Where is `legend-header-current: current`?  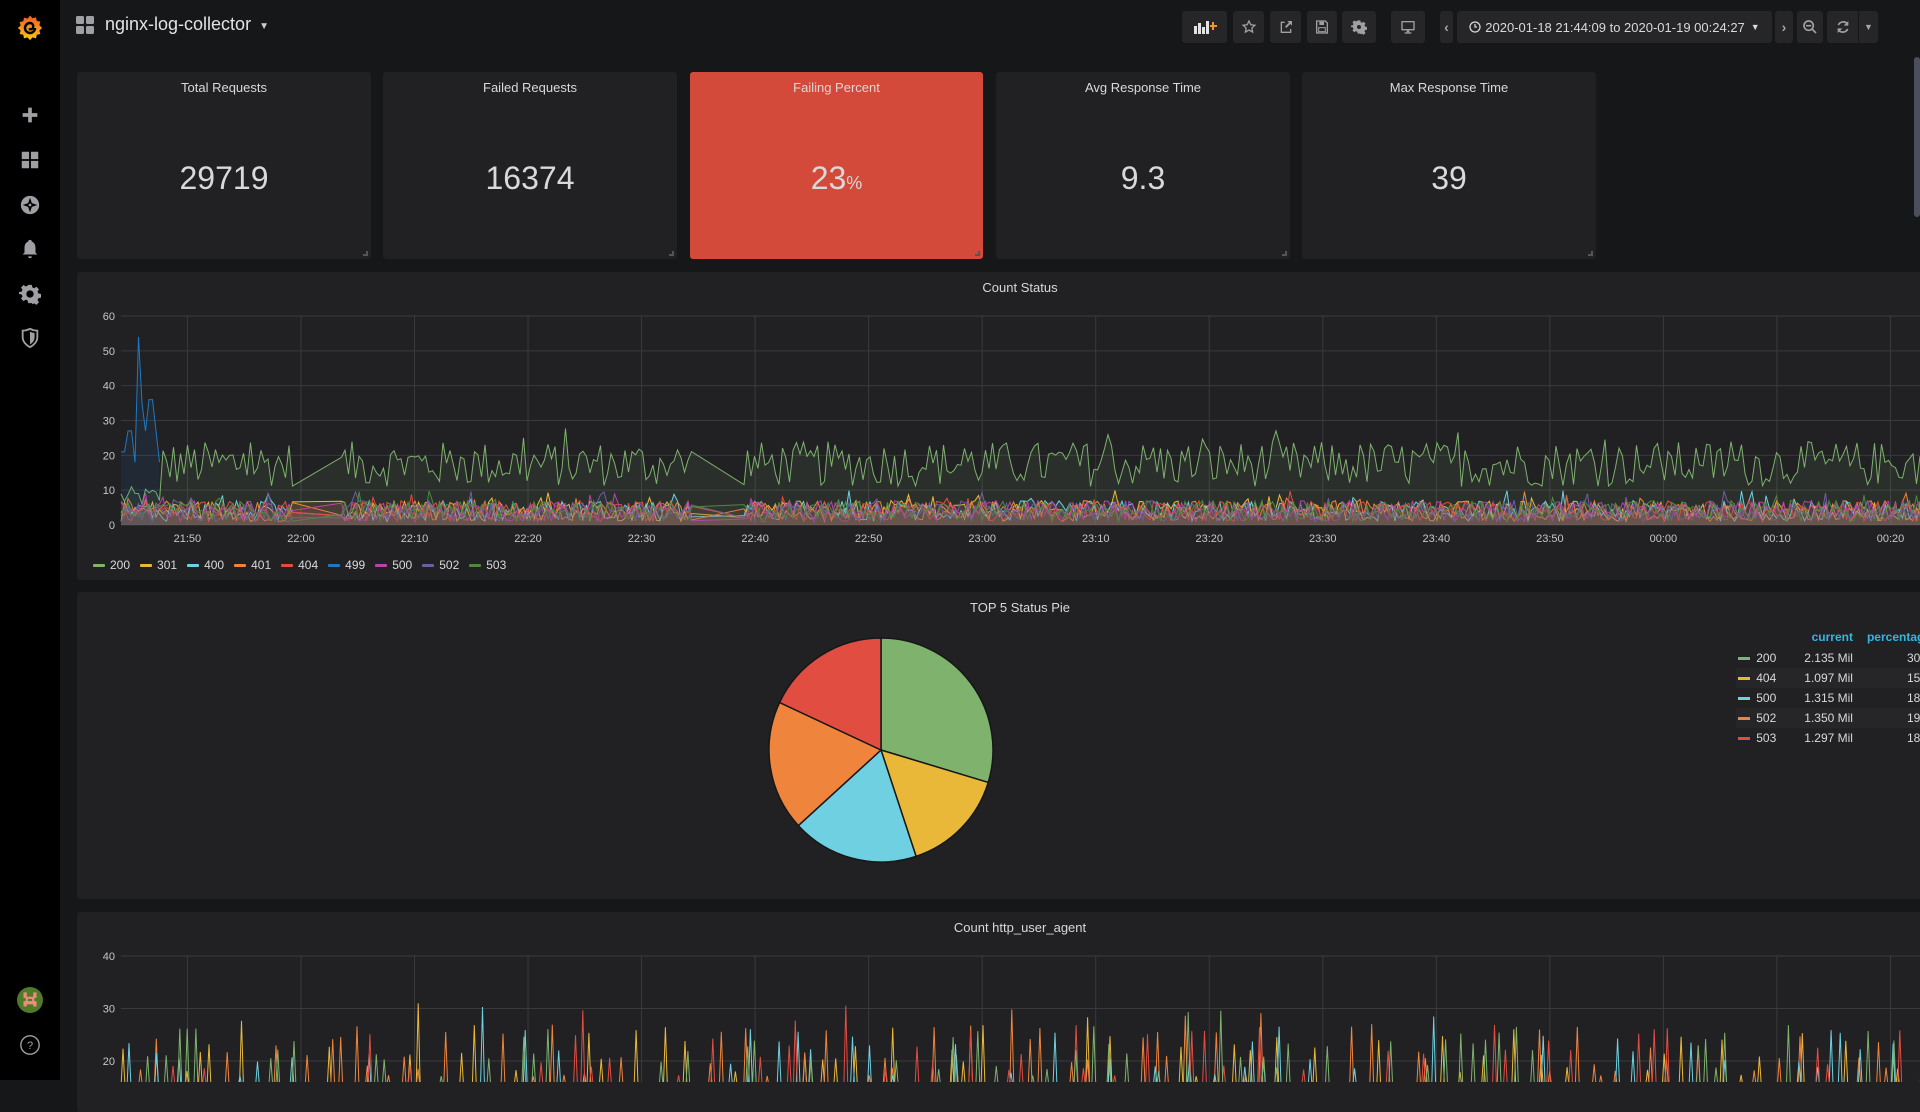 legend-header-current: current is located at coordinates (1814, 639).